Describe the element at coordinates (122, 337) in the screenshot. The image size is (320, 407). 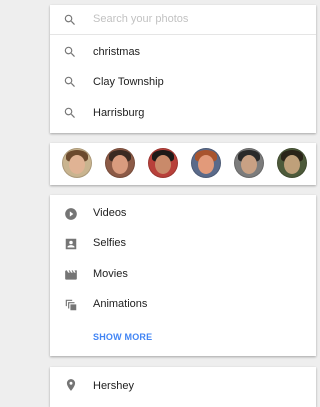
I see `show-more-button: SHOW MORE` at that location.